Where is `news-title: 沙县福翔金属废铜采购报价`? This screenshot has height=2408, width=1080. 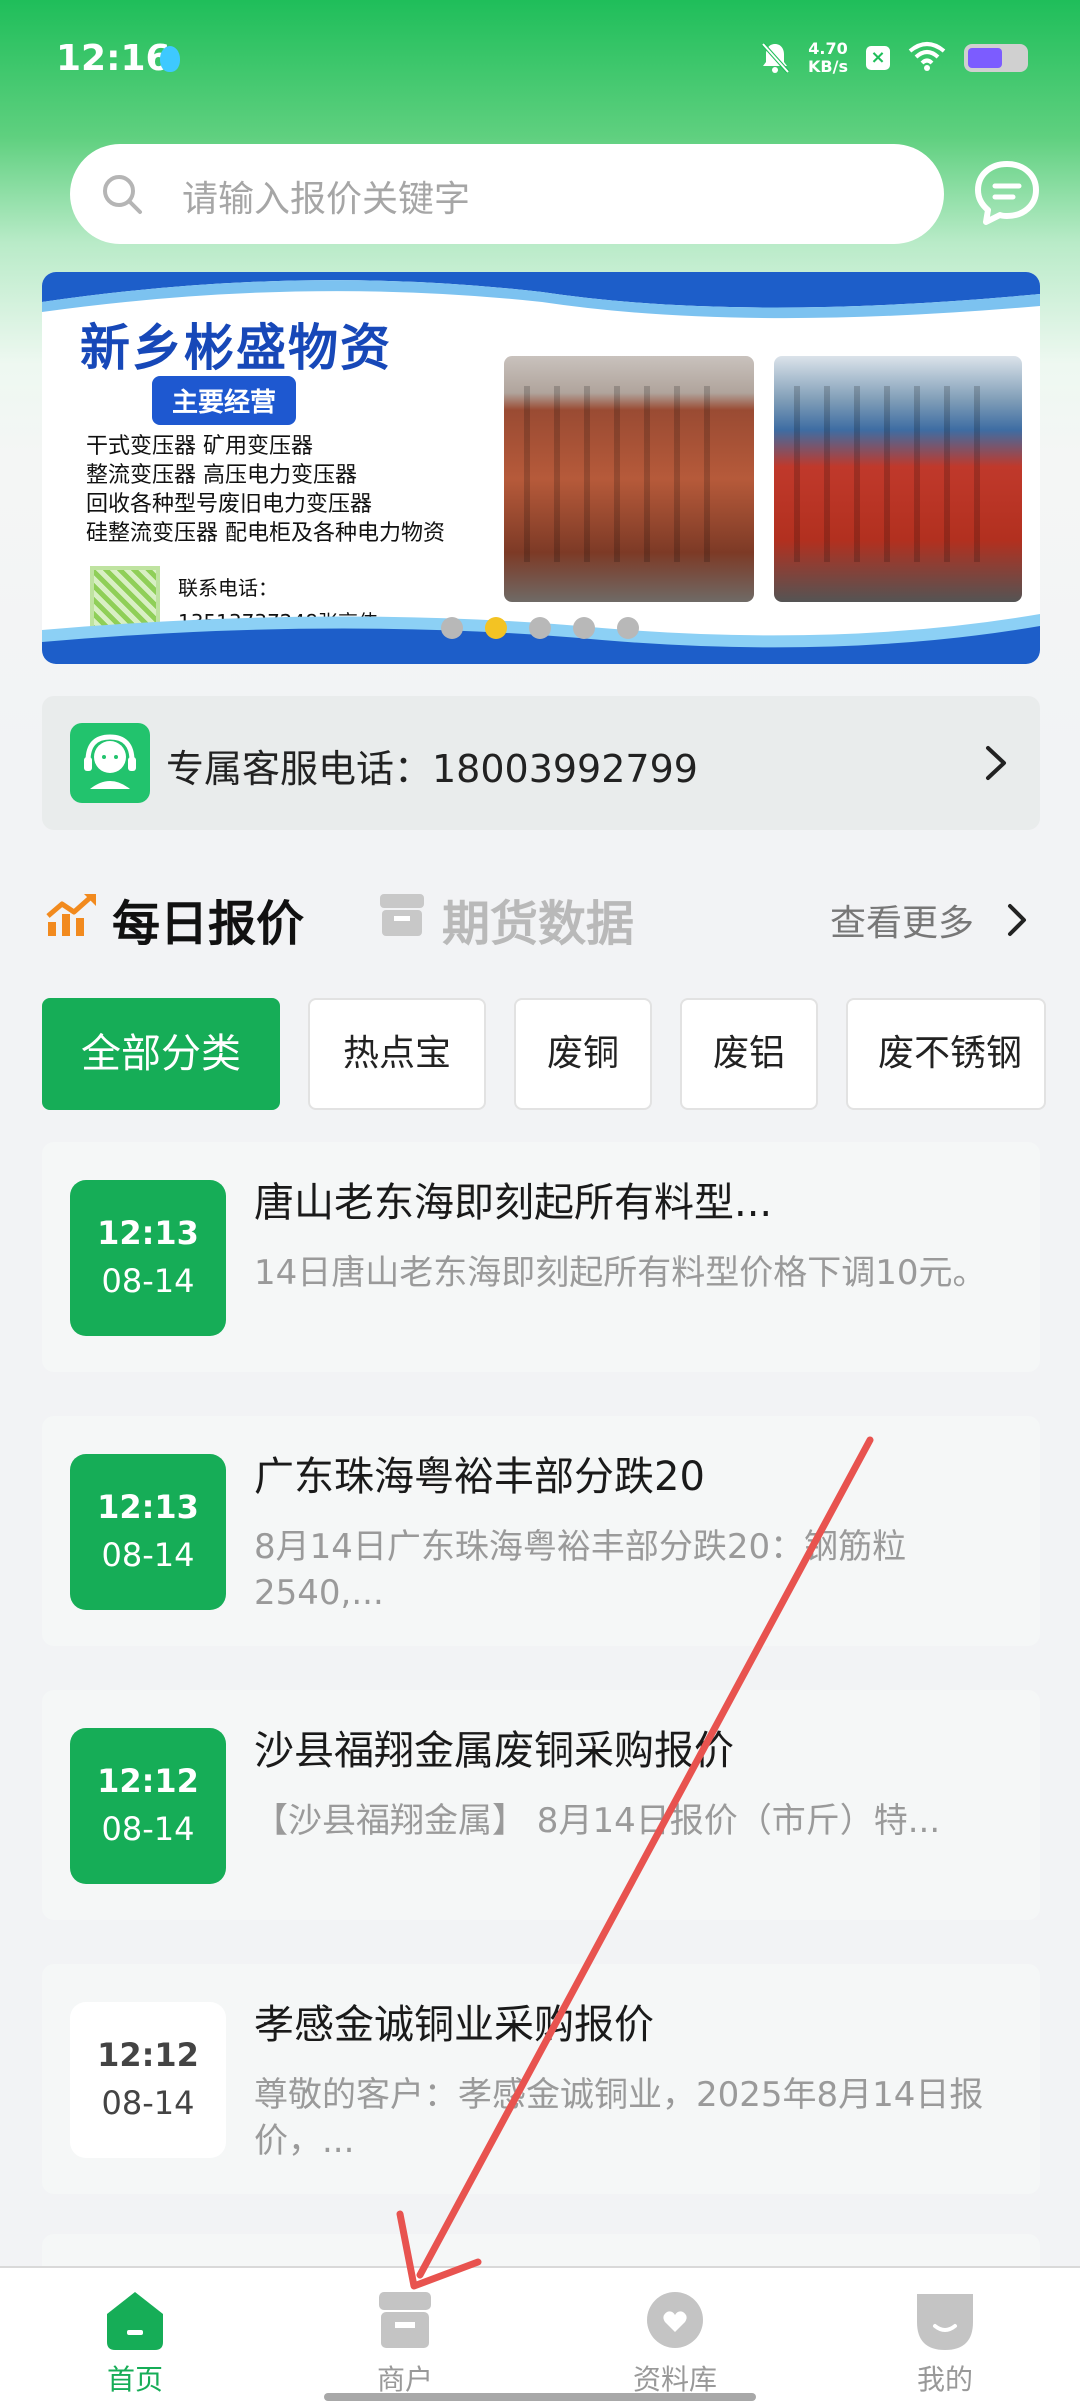 news-title: 沙县福翔金属废铜采购报价 is located at coordinates (494, 1751).